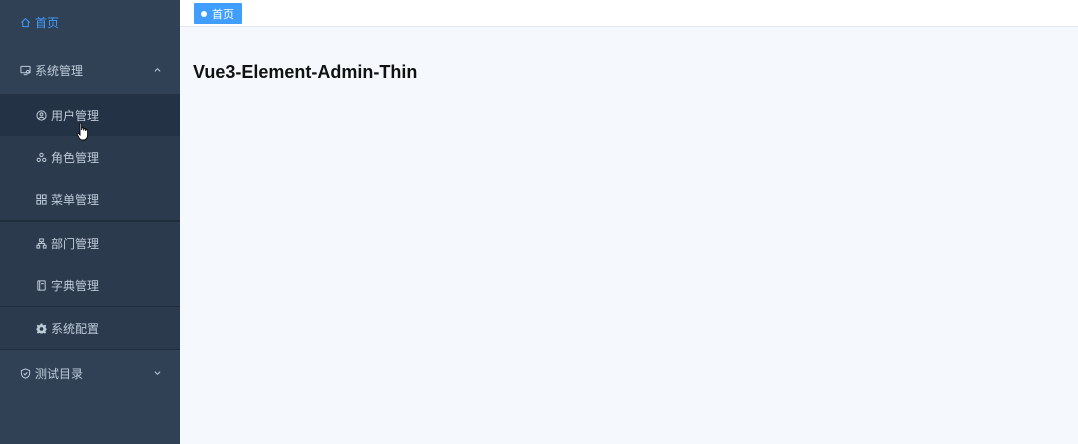 The height and width of the screenshot is (444, 1078). What do you see at coordinates (25, 22) in the screenshot?
I see `home-icon` at bounding box center [25, 22].